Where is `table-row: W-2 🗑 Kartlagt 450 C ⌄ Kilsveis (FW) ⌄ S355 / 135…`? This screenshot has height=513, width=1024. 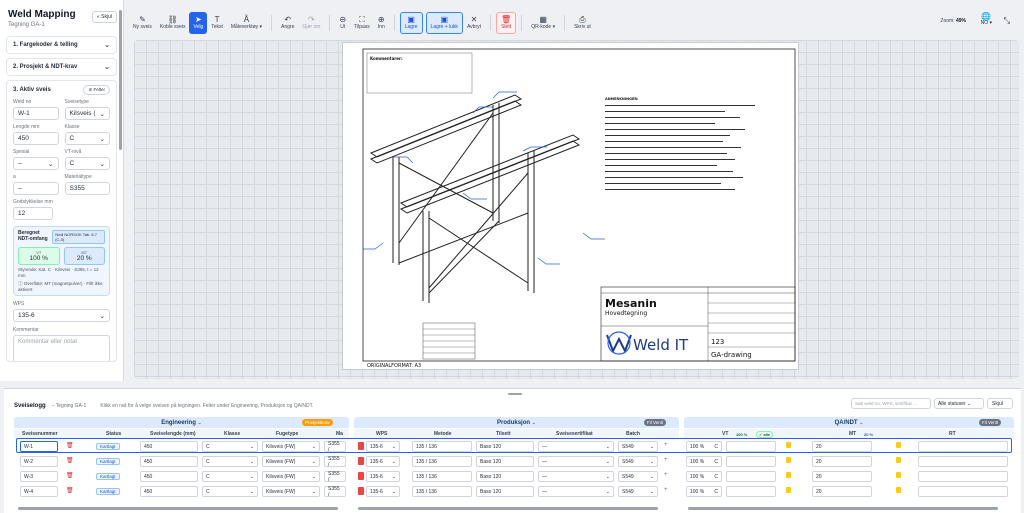 table-row: W-2 🗑 Kartlagt 450 C ⌄ Kilsveis (FW) ⌄ S355 / 135… is located at coordinates (514, 461).